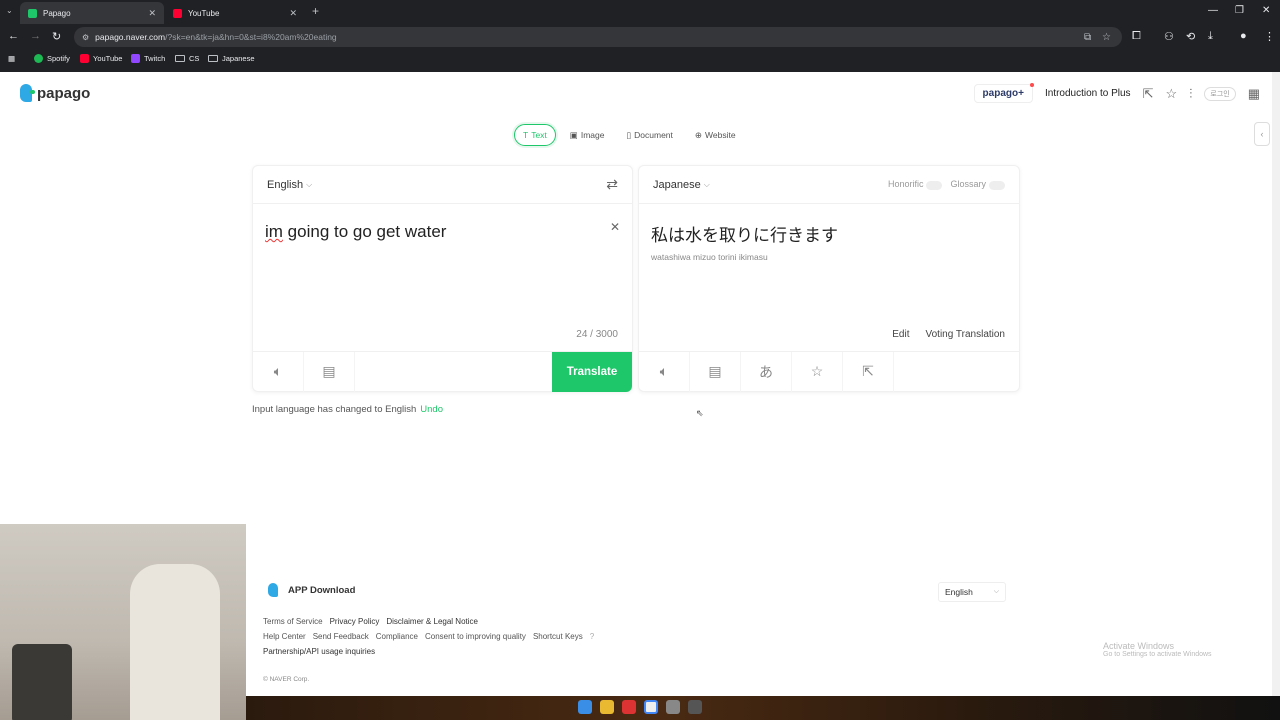  Describe the element at coordinates (1190, 36) in the screenshot. I see `history-icon: ⟲` at that location.